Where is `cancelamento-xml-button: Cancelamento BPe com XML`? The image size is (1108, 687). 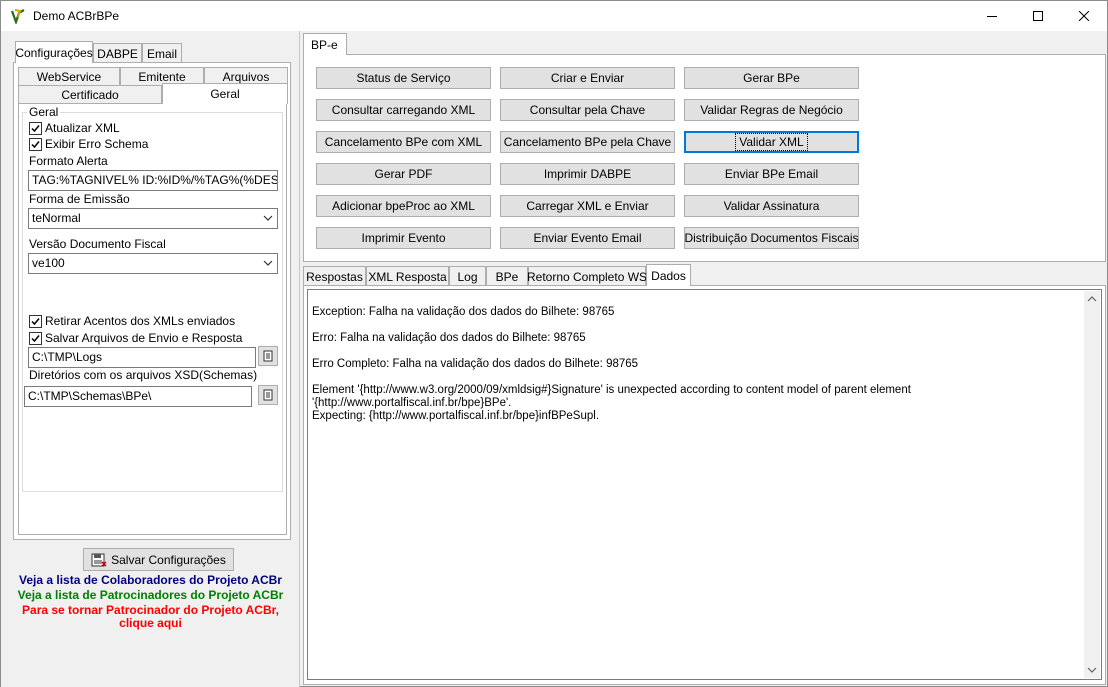
cancelamento-xml-button: Cancelamento BPe com XML is located at coordinates (403, 142).